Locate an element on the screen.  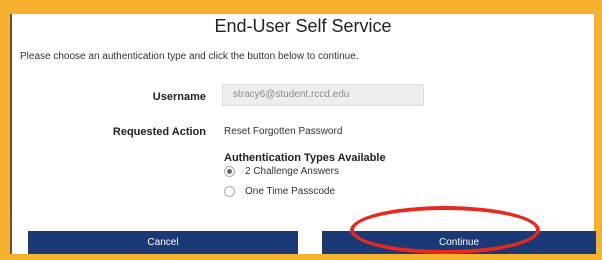
username-field: stracy6@student.rccd.edu is located at coordinates (323, 95).